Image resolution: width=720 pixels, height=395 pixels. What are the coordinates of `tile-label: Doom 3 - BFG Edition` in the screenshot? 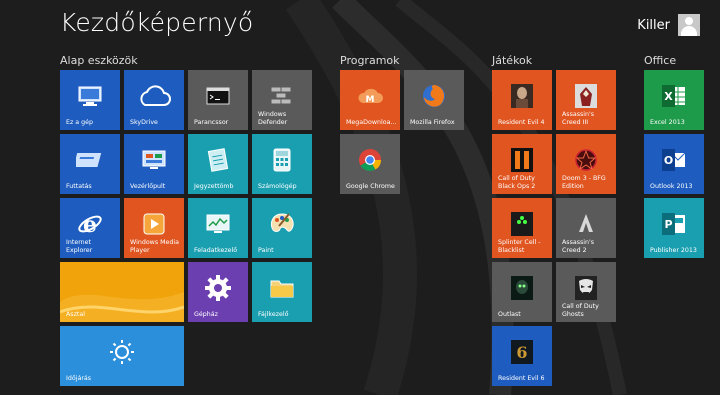 It's located at (584, 182).